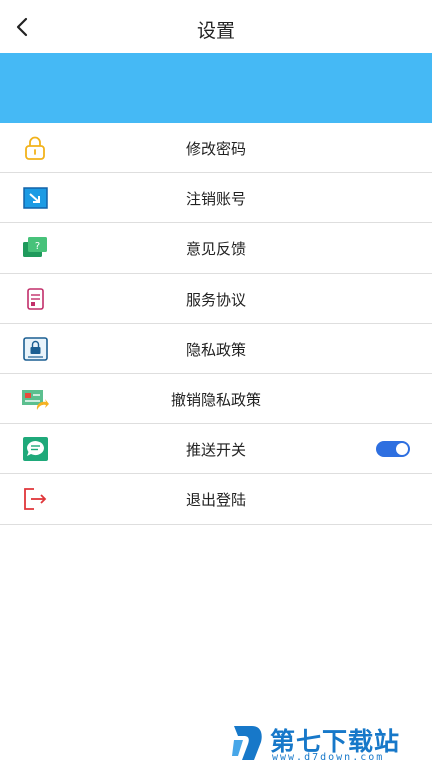 The width and height of the screenshot is (432, 768). What do you see at coordinates (35, 499) in the screenshot?
I see `exit-icon` at bounding box center [35, 499].